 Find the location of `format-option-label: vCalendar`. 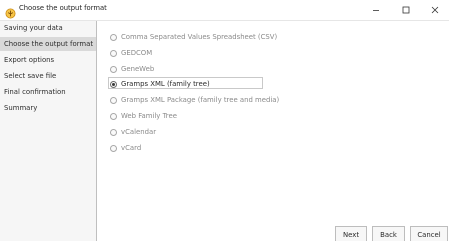

format-option-label: vCalendar is located at coordinates (139, 132).